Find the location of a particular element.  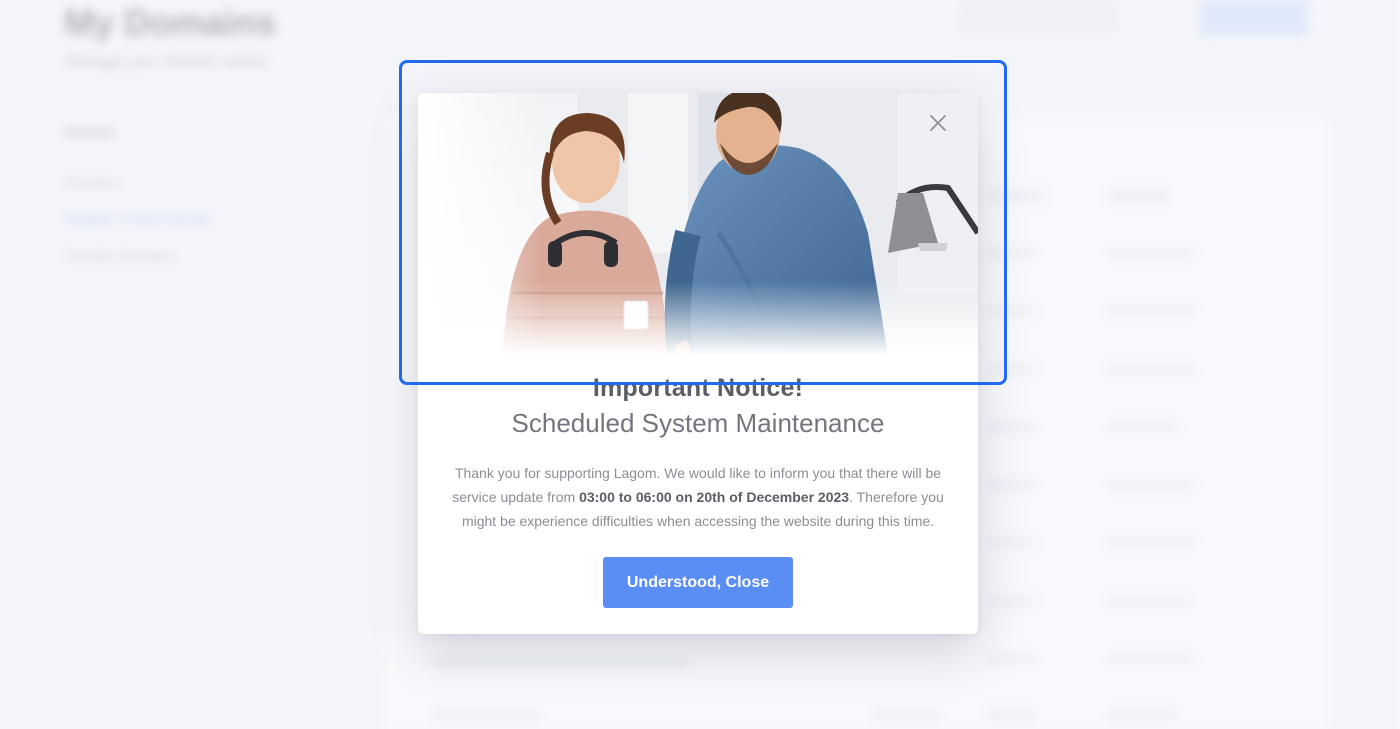

close-button is located at coordinates (938, 123).